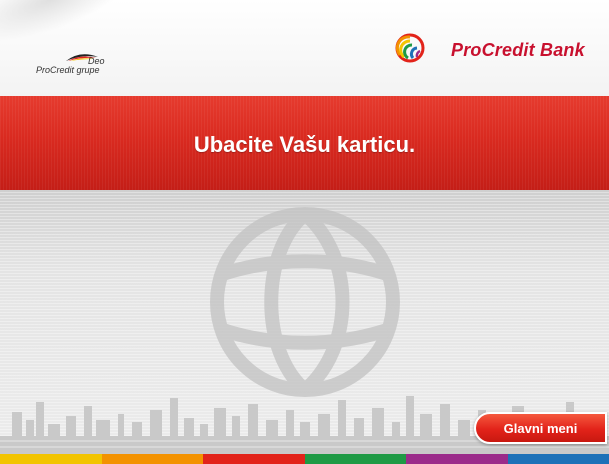 The height and width of the screenshot is (464, 609). I want to click on main-menu-button: Glavni meni, so click(540, 428).